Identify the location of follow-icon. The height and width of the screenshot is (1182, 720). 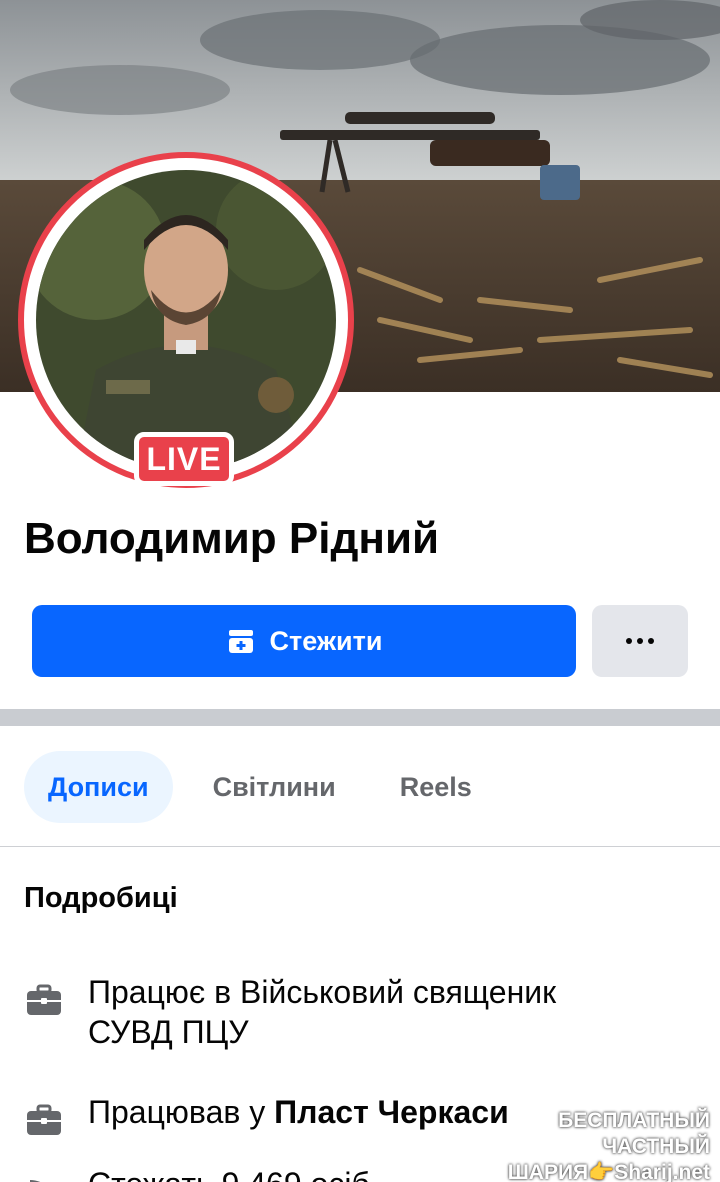
(241, 641).